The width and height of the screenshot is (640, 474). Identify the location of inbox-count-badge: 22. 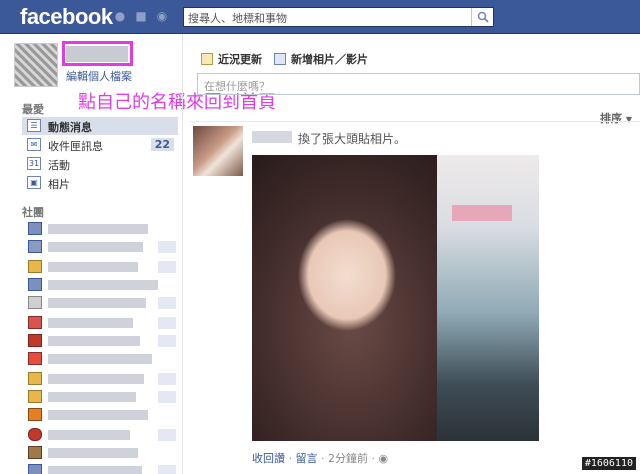
(162, 144).